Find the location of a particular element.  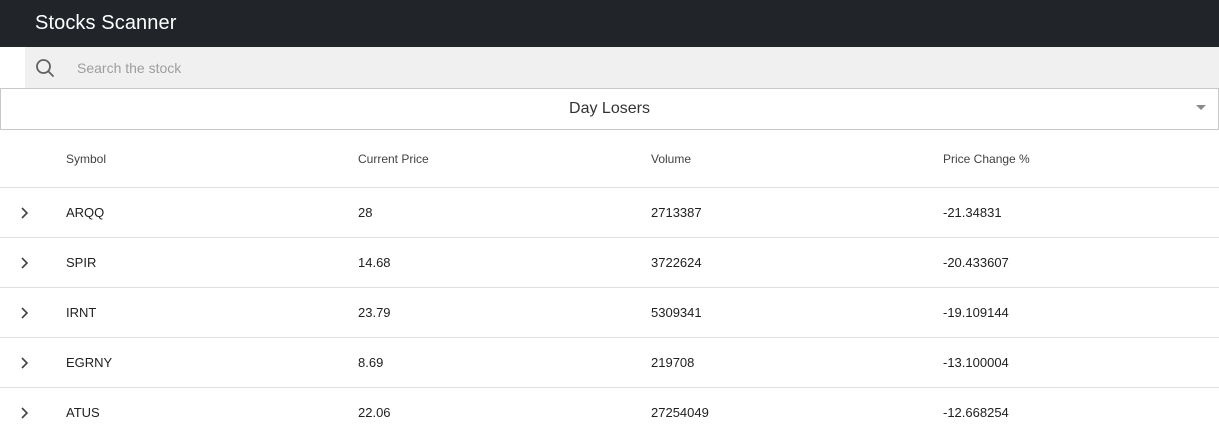

change-cell: -12.668254 is located at coordinates (1081, 411).